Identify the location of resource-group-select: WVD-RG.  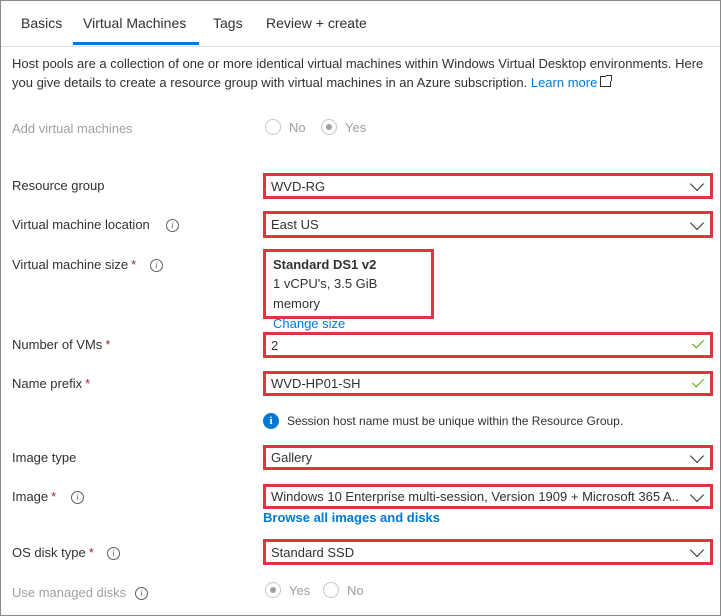
(488, 186).